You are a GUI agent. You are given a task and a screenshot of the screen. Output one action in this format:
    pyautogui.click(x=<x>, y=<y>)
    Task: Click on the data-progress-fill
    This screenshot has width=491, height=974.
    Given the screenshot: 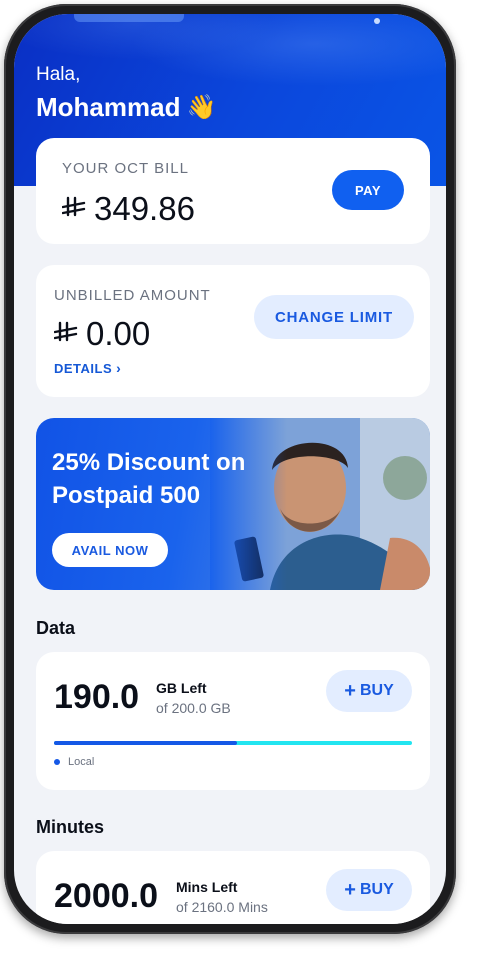 What is the action you would take?
    pyautogui.click(x=145, y=743)
    